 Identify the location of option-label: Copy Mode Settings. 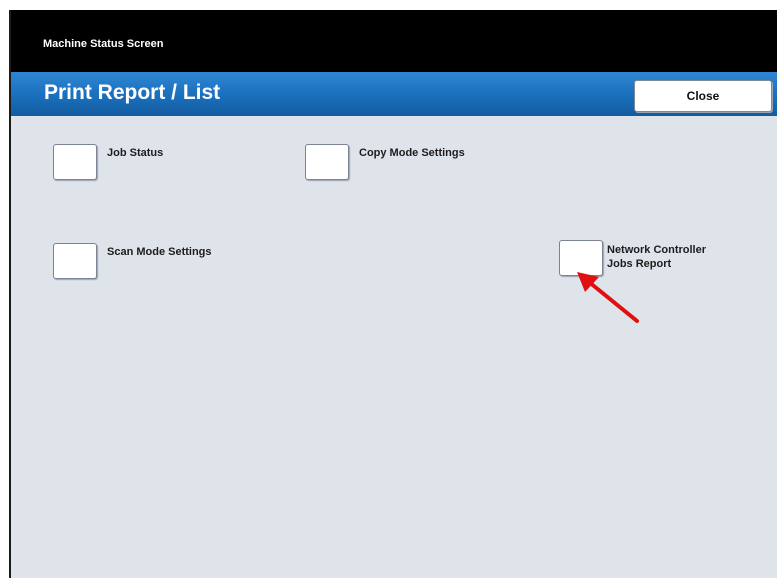
(412, 153).